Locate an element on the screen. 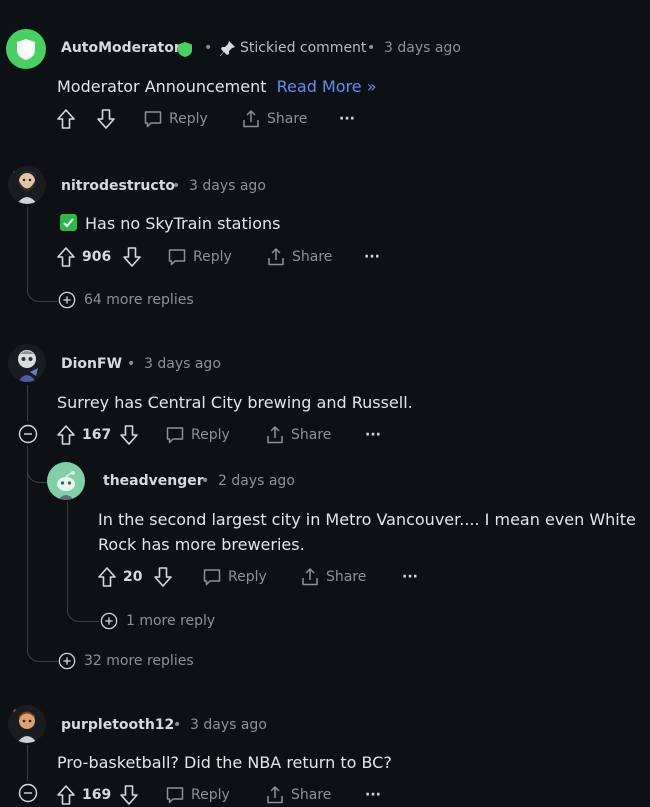  vote-count: 167 is located at coordinates (97, 435).